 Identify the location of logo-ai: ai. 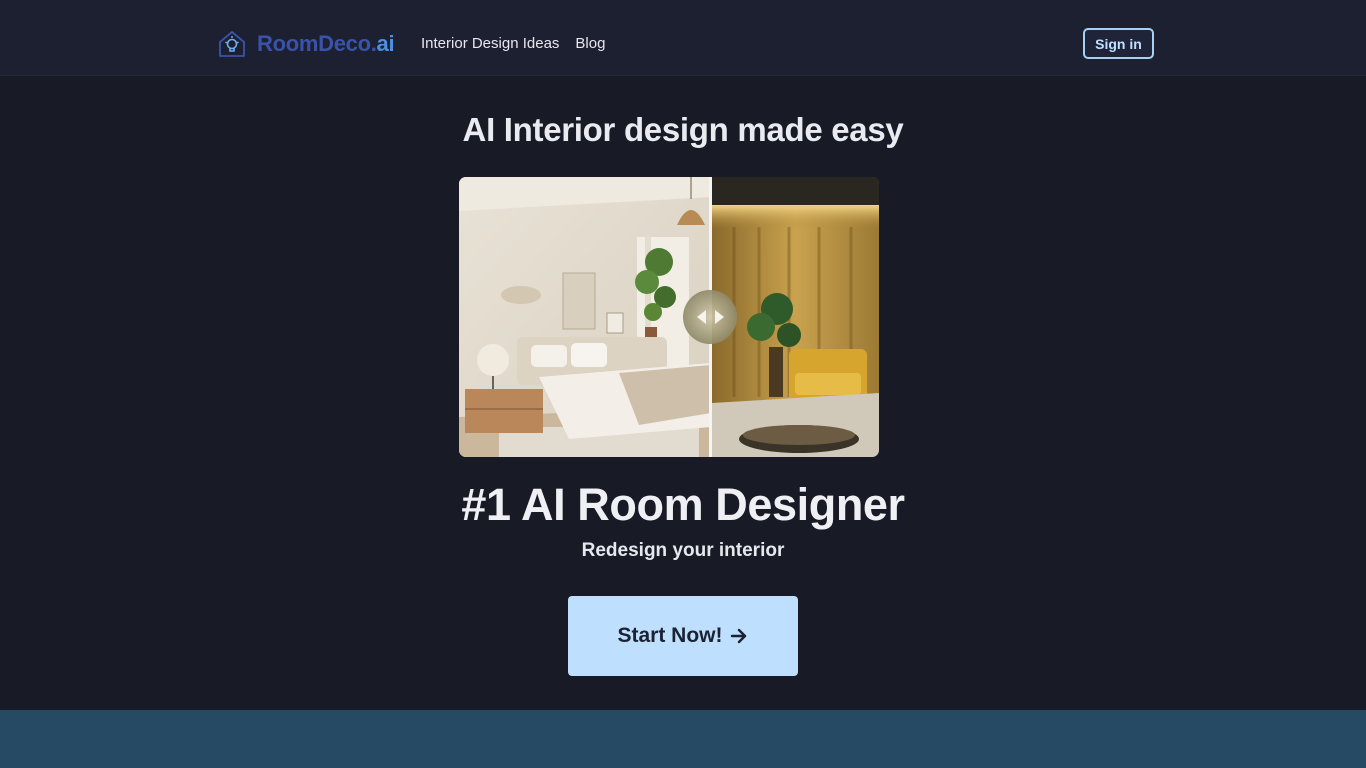
(385, 43).